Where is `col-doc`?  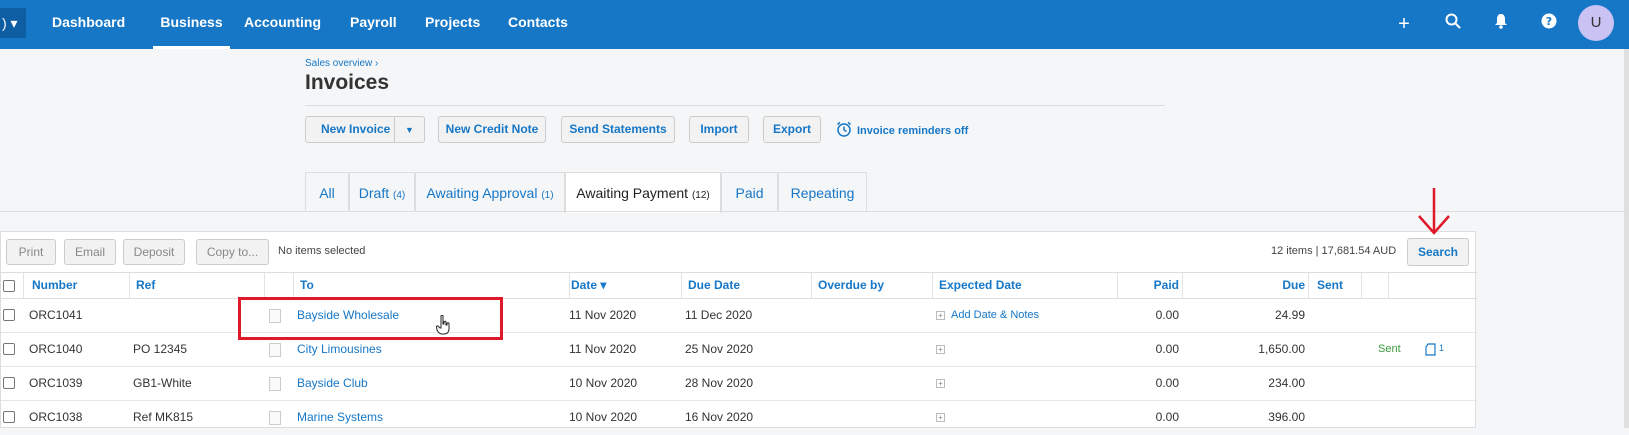
col-doc is located at coordinates (278, 285).